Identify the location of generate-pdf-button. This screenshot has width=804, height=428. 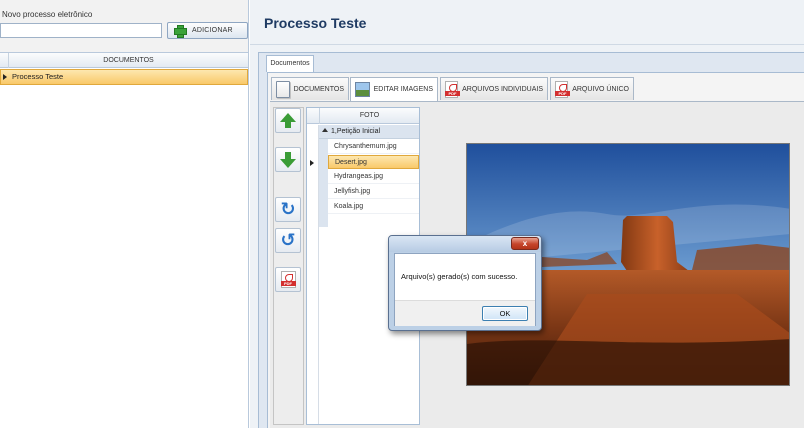
(288, 279).